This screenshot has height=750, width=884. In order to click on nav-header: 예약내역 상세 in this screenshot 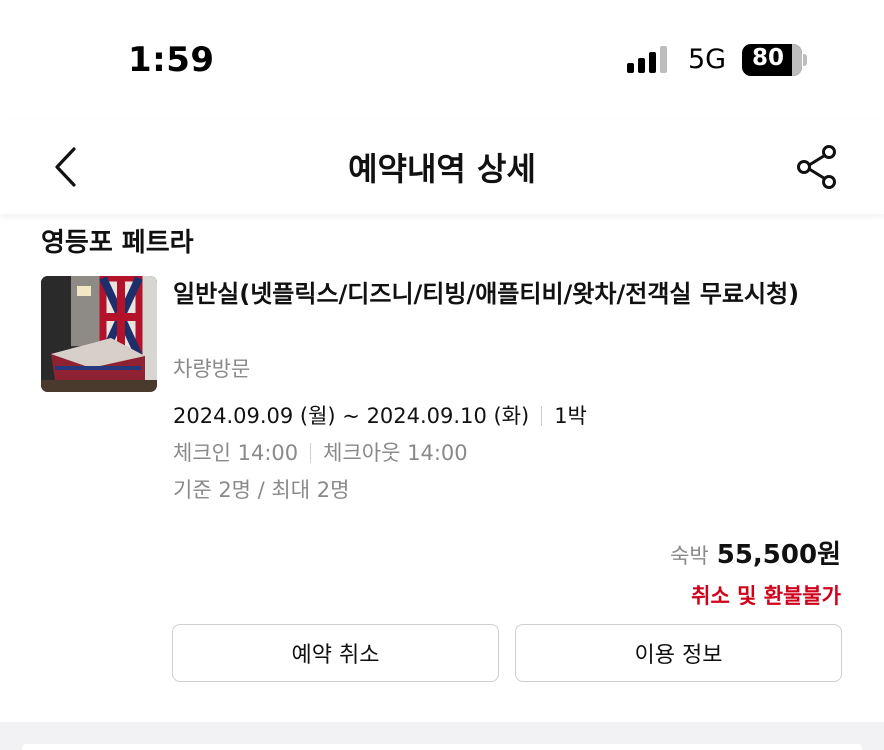, I will do `click(442, 167)`.